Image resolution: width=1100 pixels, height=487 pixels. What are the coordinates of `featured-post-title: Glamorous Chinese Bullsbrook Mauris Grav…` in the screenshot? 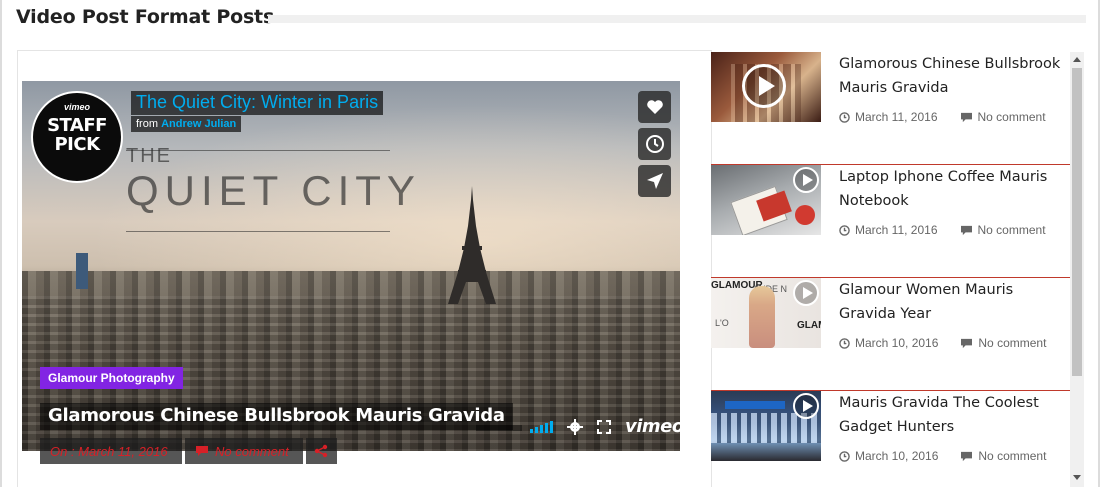 It's located at (276, 416).